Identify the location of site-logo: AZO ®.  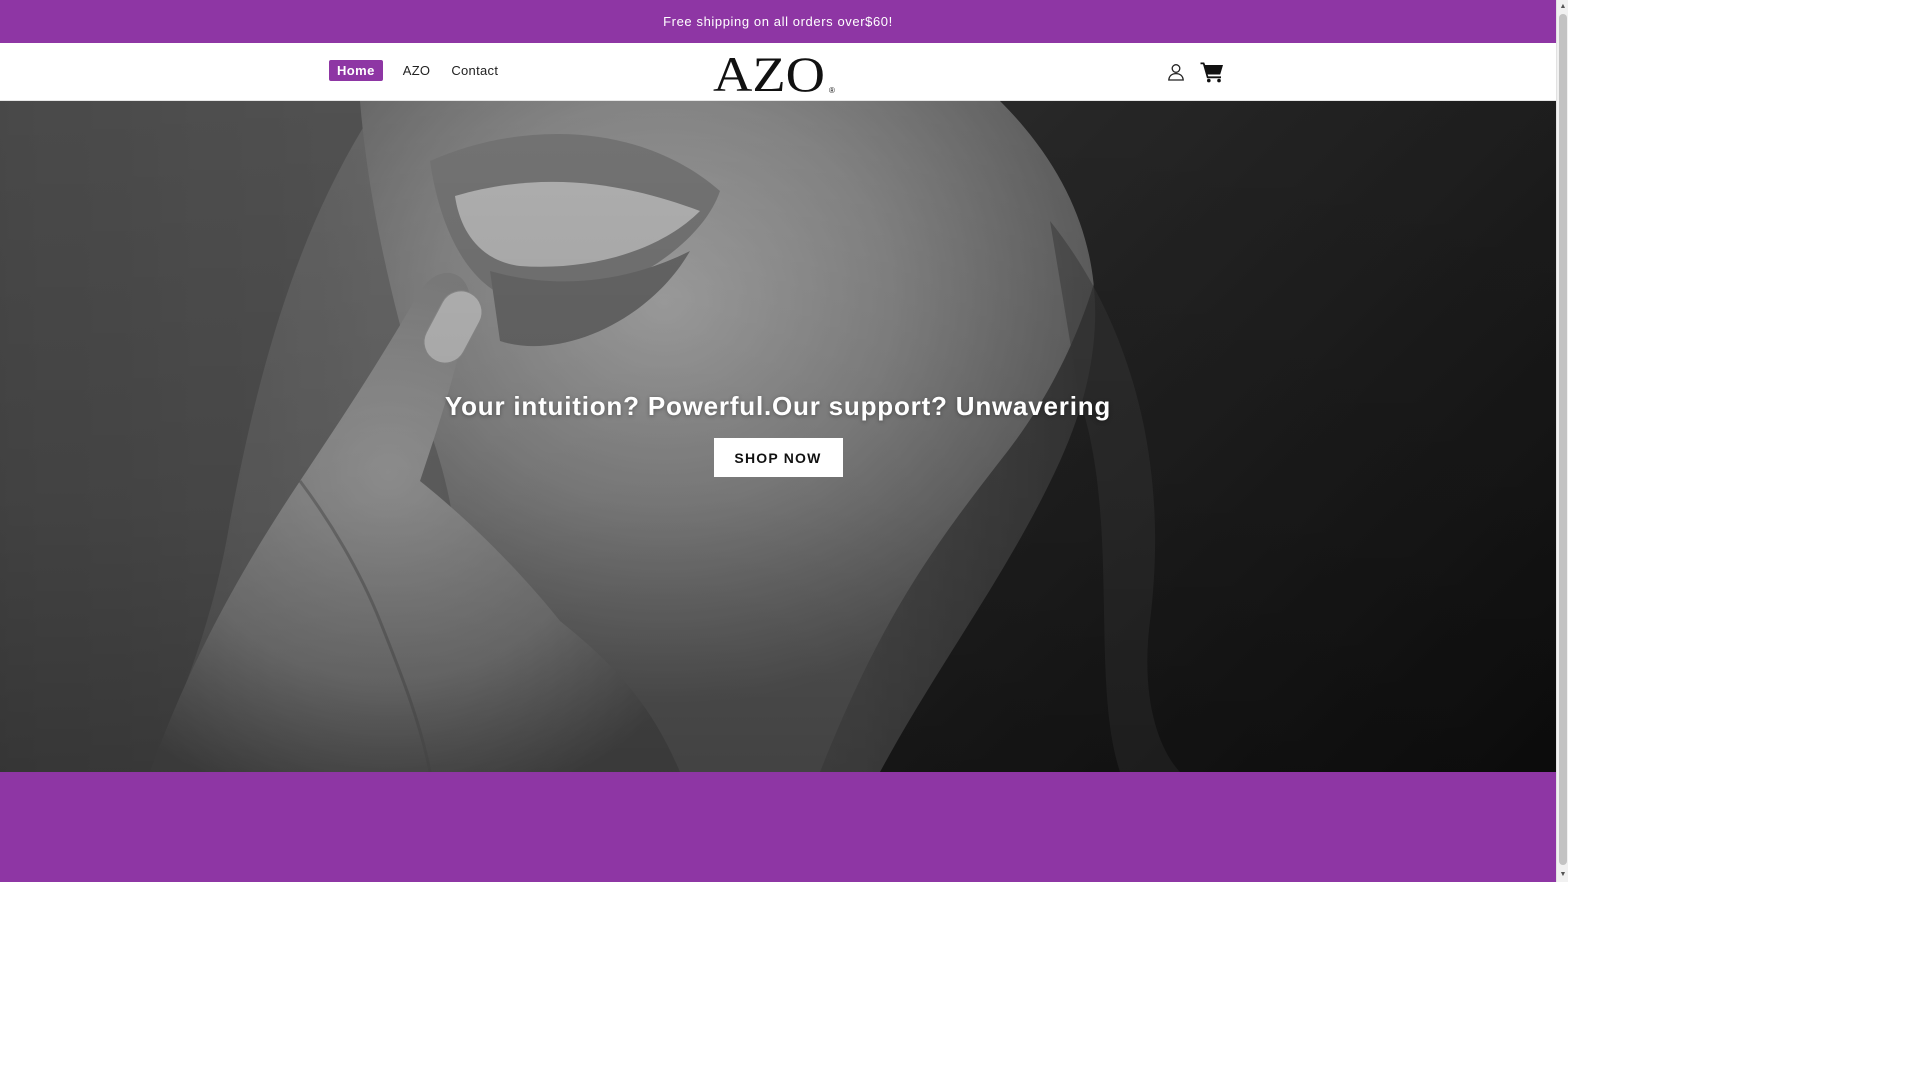
(775, 74).